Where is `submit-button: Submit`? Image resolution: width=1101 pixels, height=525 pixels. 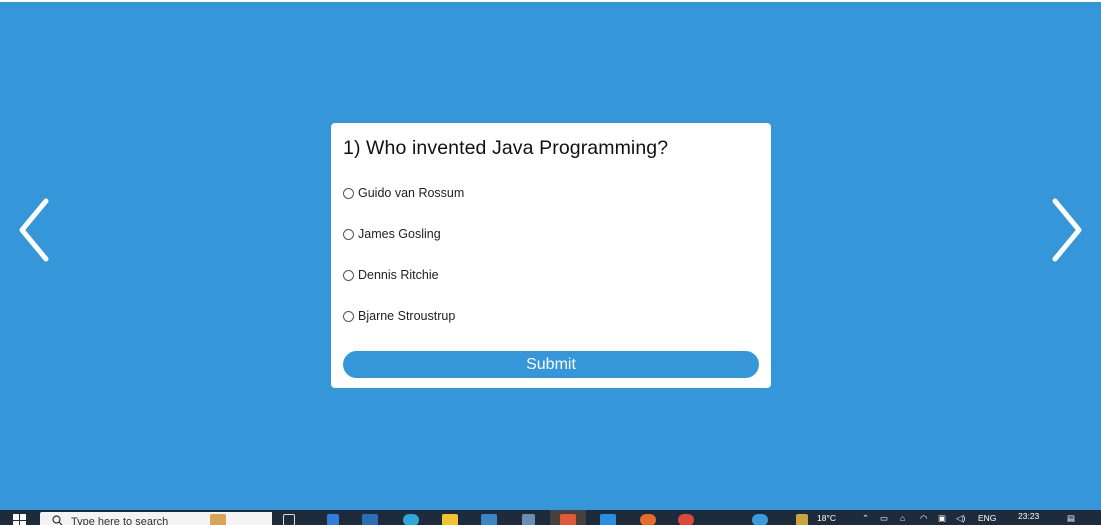
submit-button: Submit is located at coordinates (551, 364).